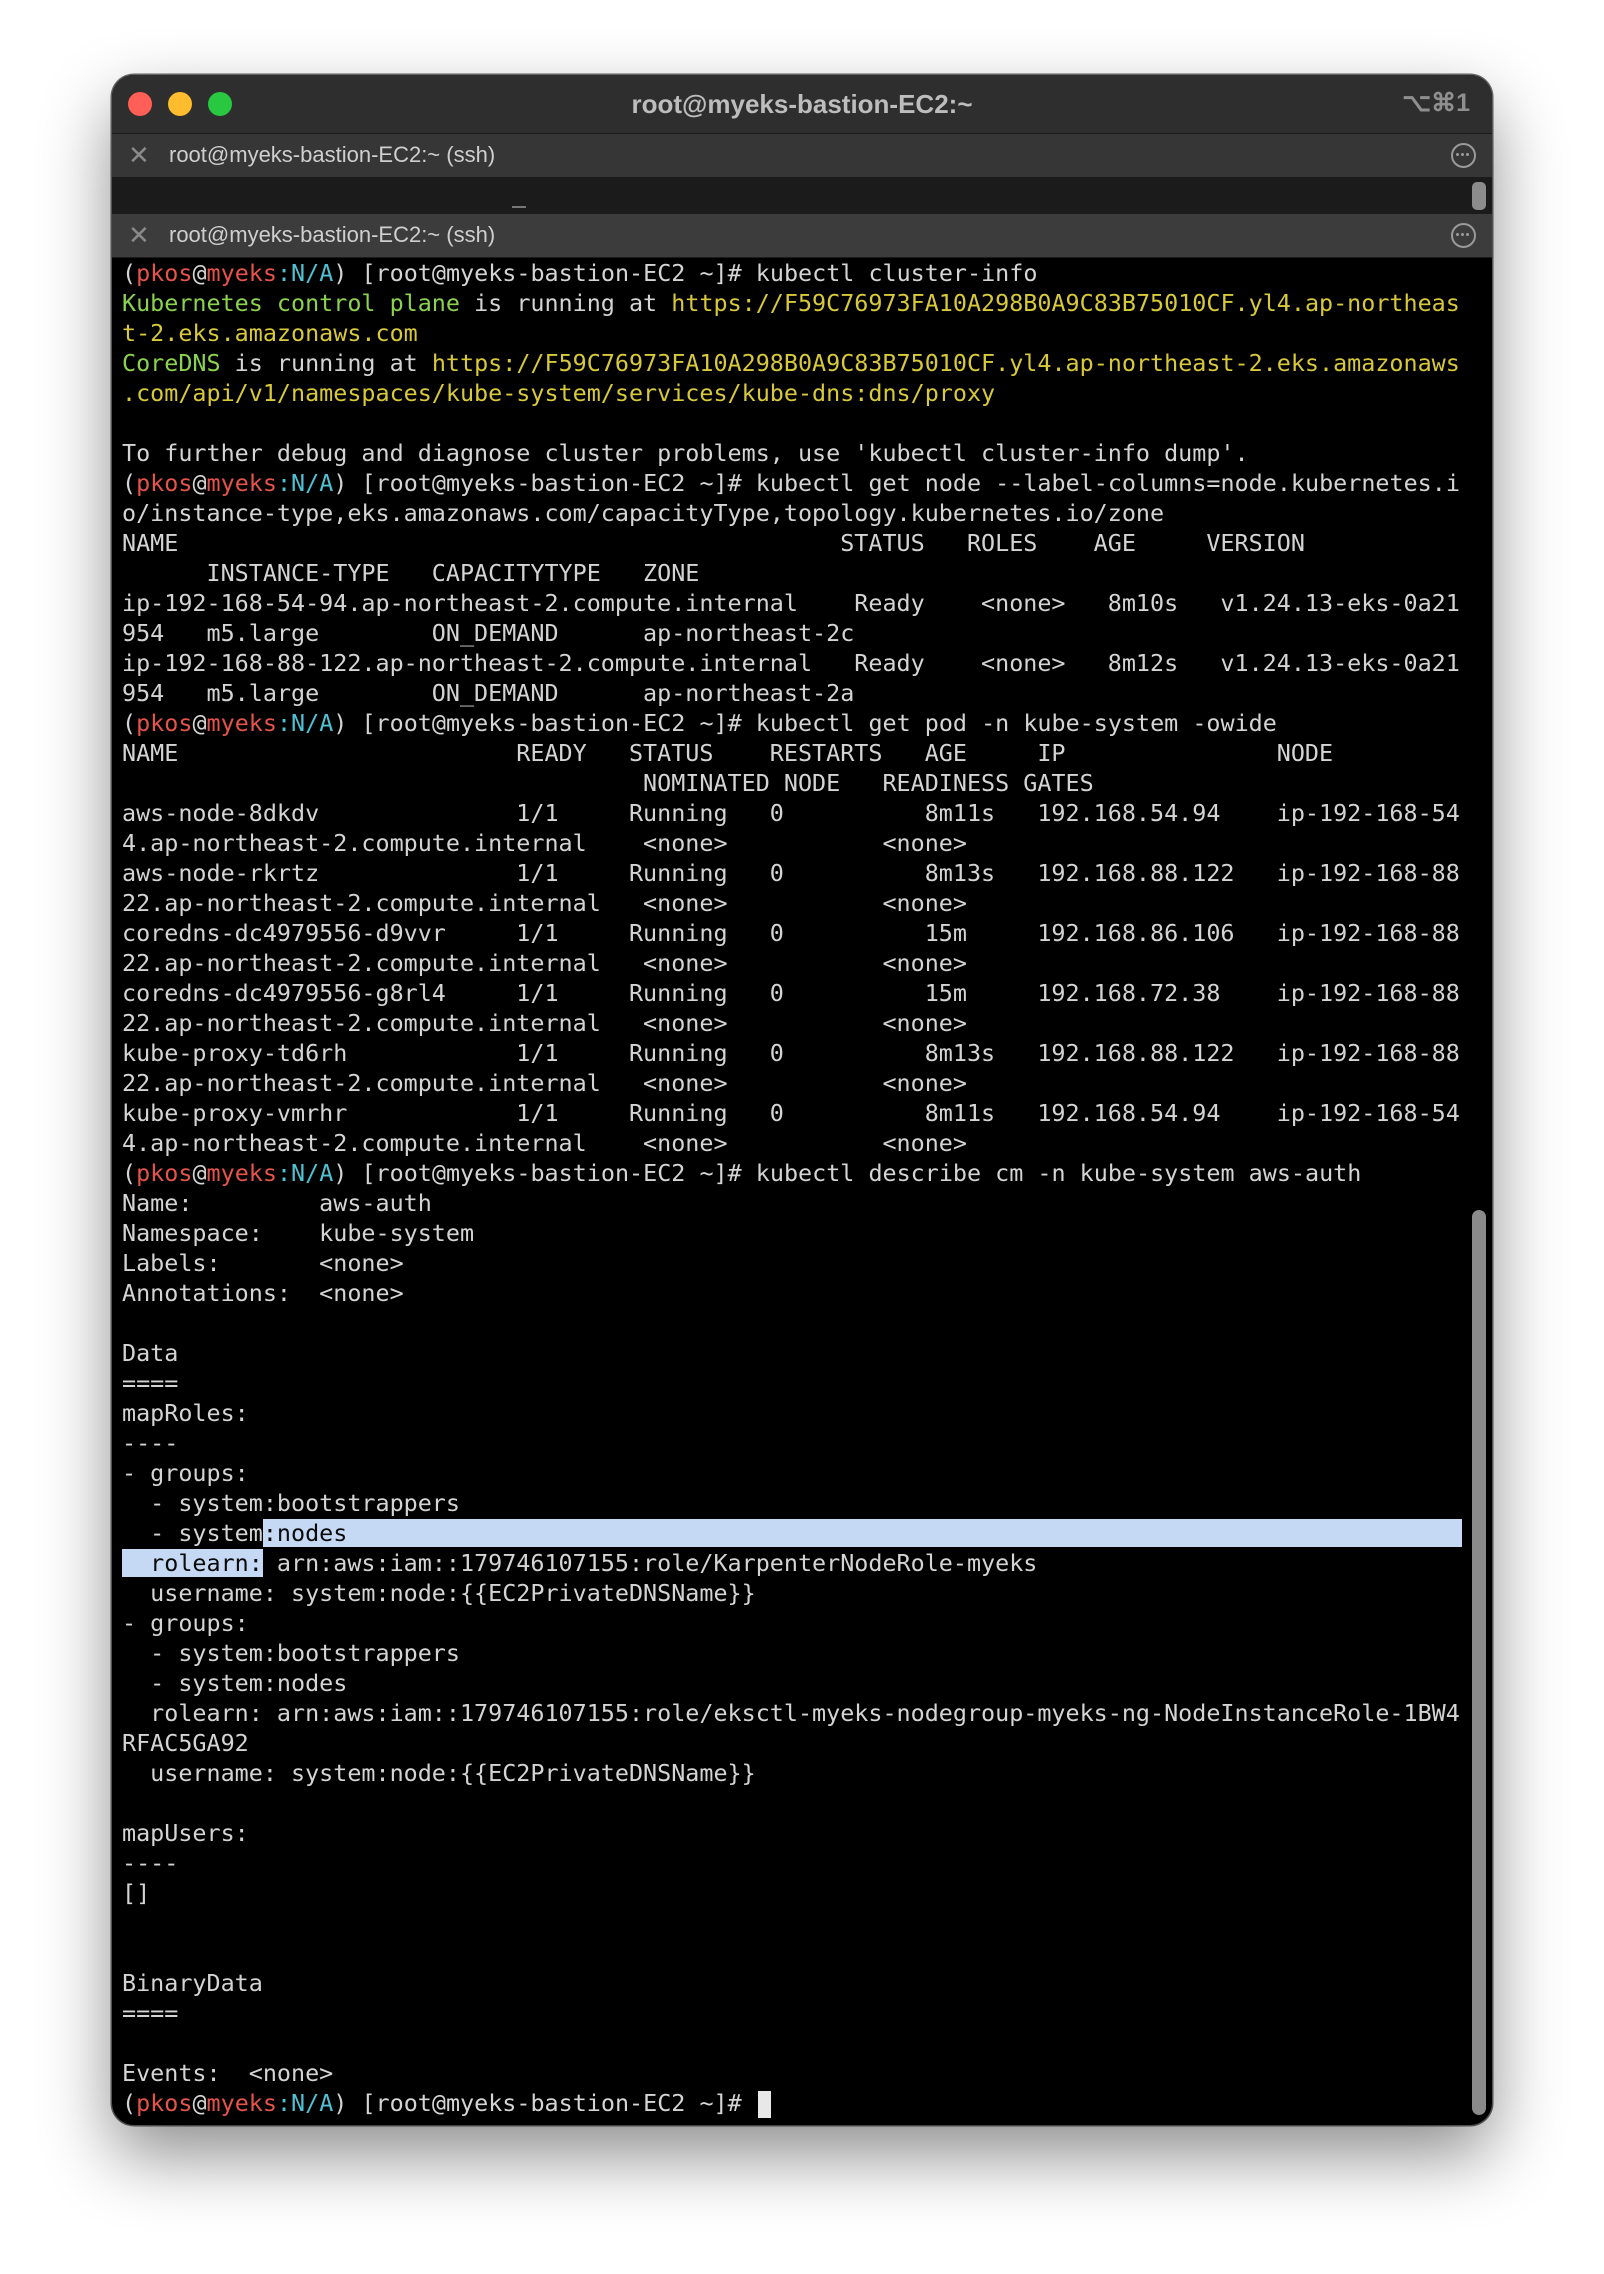  Describe the element at coordinates (192, 1563) in the screenshot. I see `text-selection: rolearn:` at that location.